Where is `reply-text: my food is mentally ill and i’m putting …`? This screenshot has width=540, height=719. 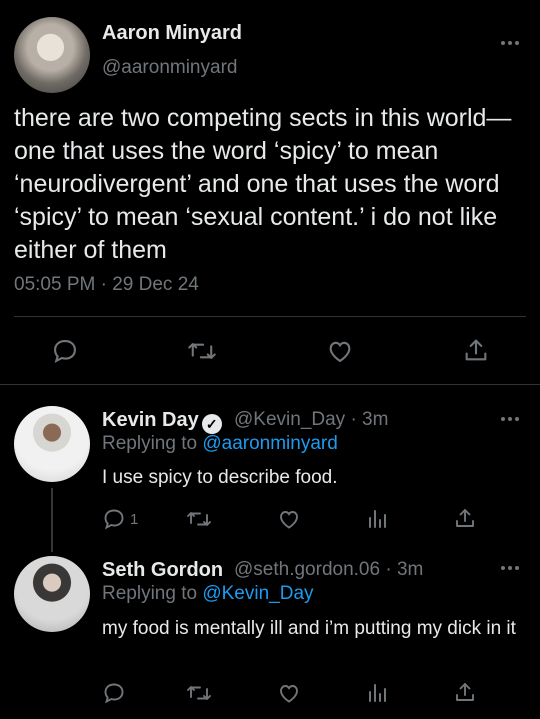
reply-text: my food is mentally ill and i’m putting … is located at coordinates (309, 628).